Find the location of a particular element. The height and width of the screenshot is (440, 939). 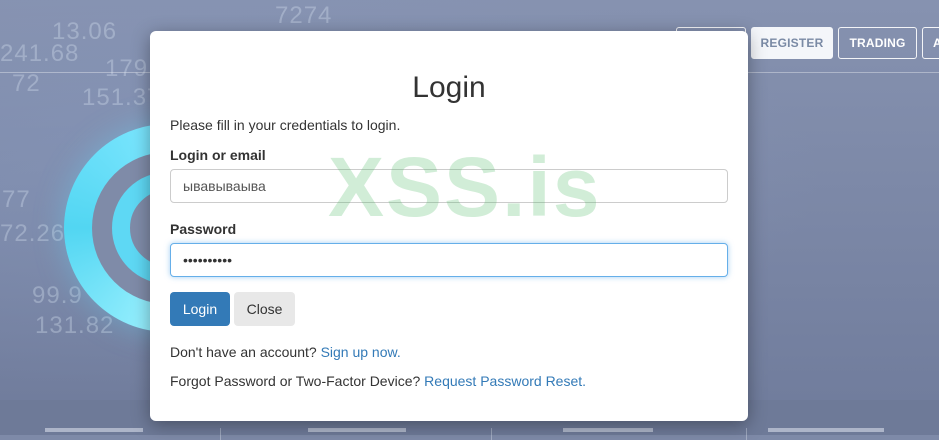

bg-number: 72.26 is located at coordinates (33, 233).